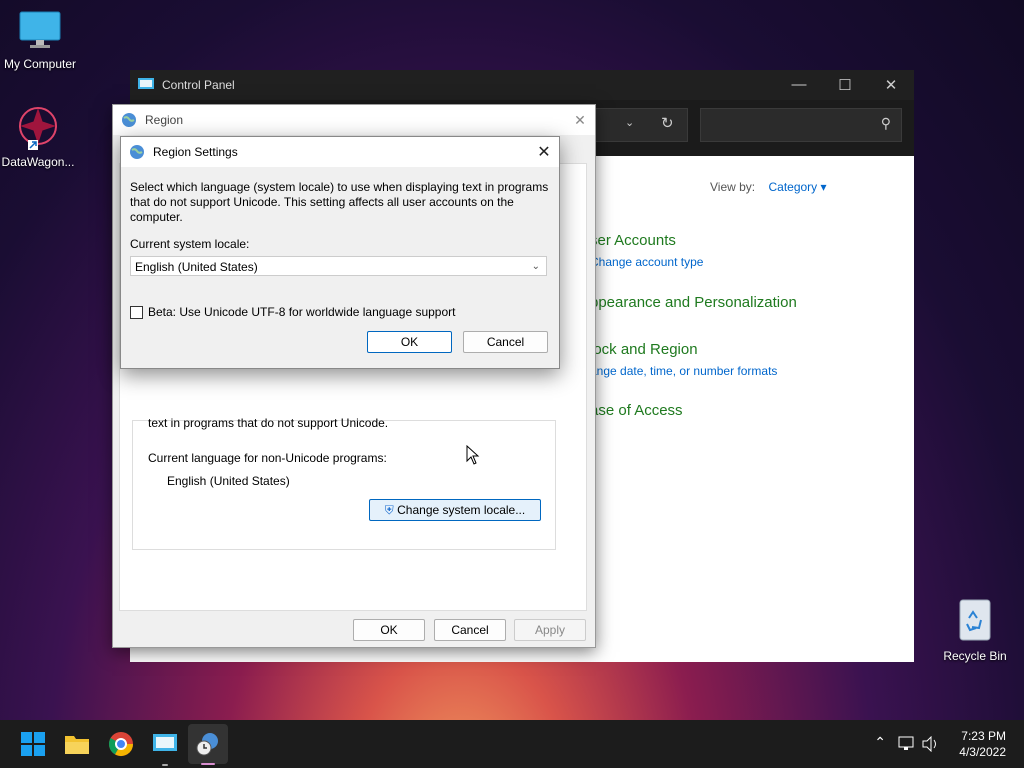  Describe the element at coordinates (195, 152) in the screenshot. I see `dialog-title: Region Settings` at that location.